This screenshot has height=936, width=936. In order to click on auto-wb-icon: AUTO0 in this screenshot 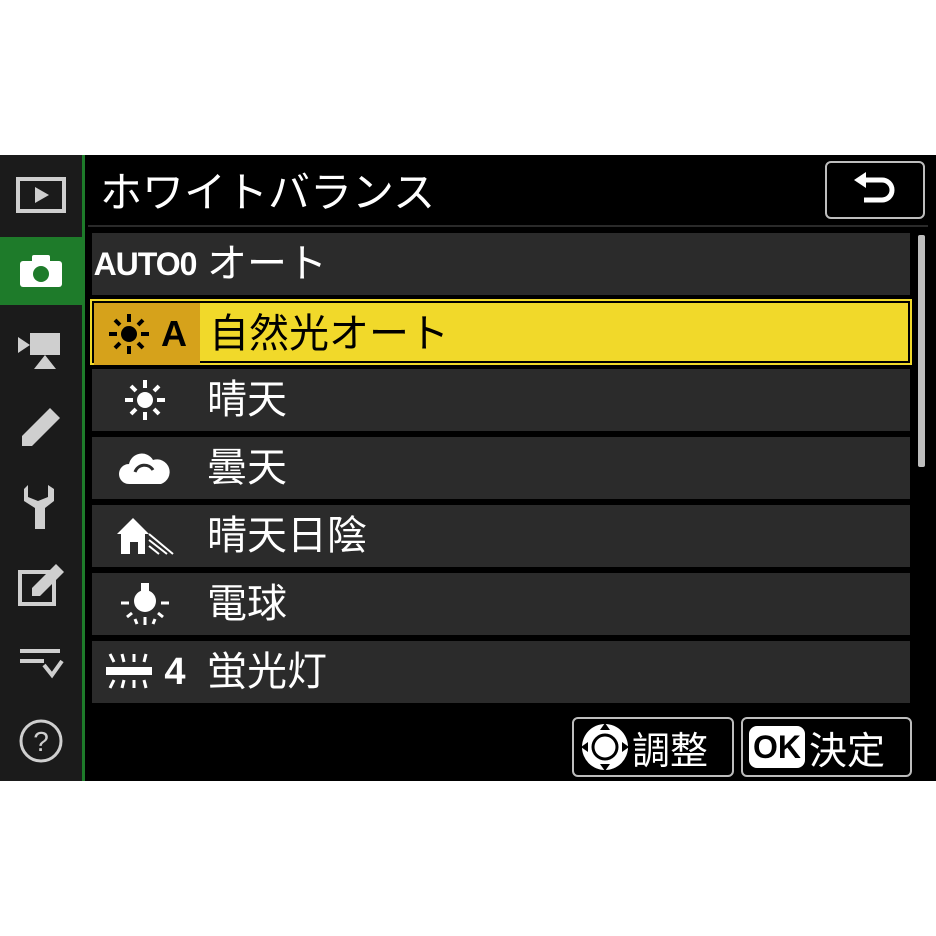, I will do `click(145, 264)`.